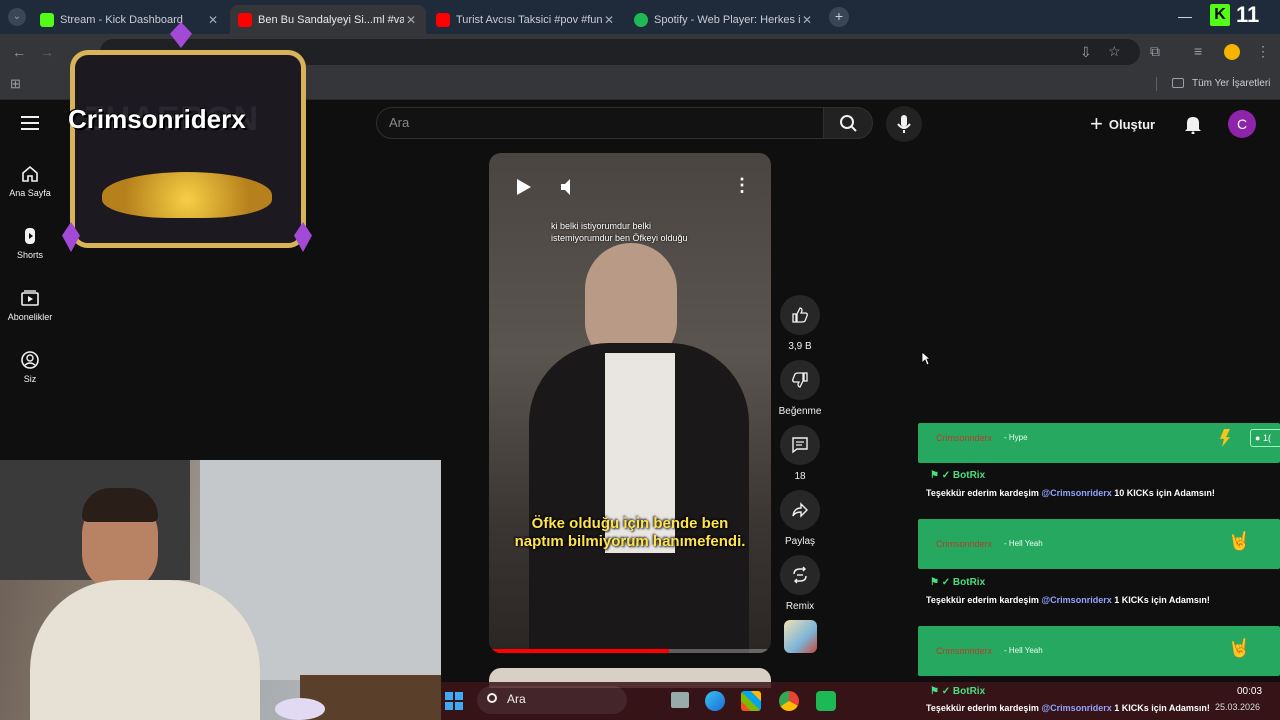  Describe the element at coordinates (181, 35) in the screenshot. I see `crystal-icon` at that location.